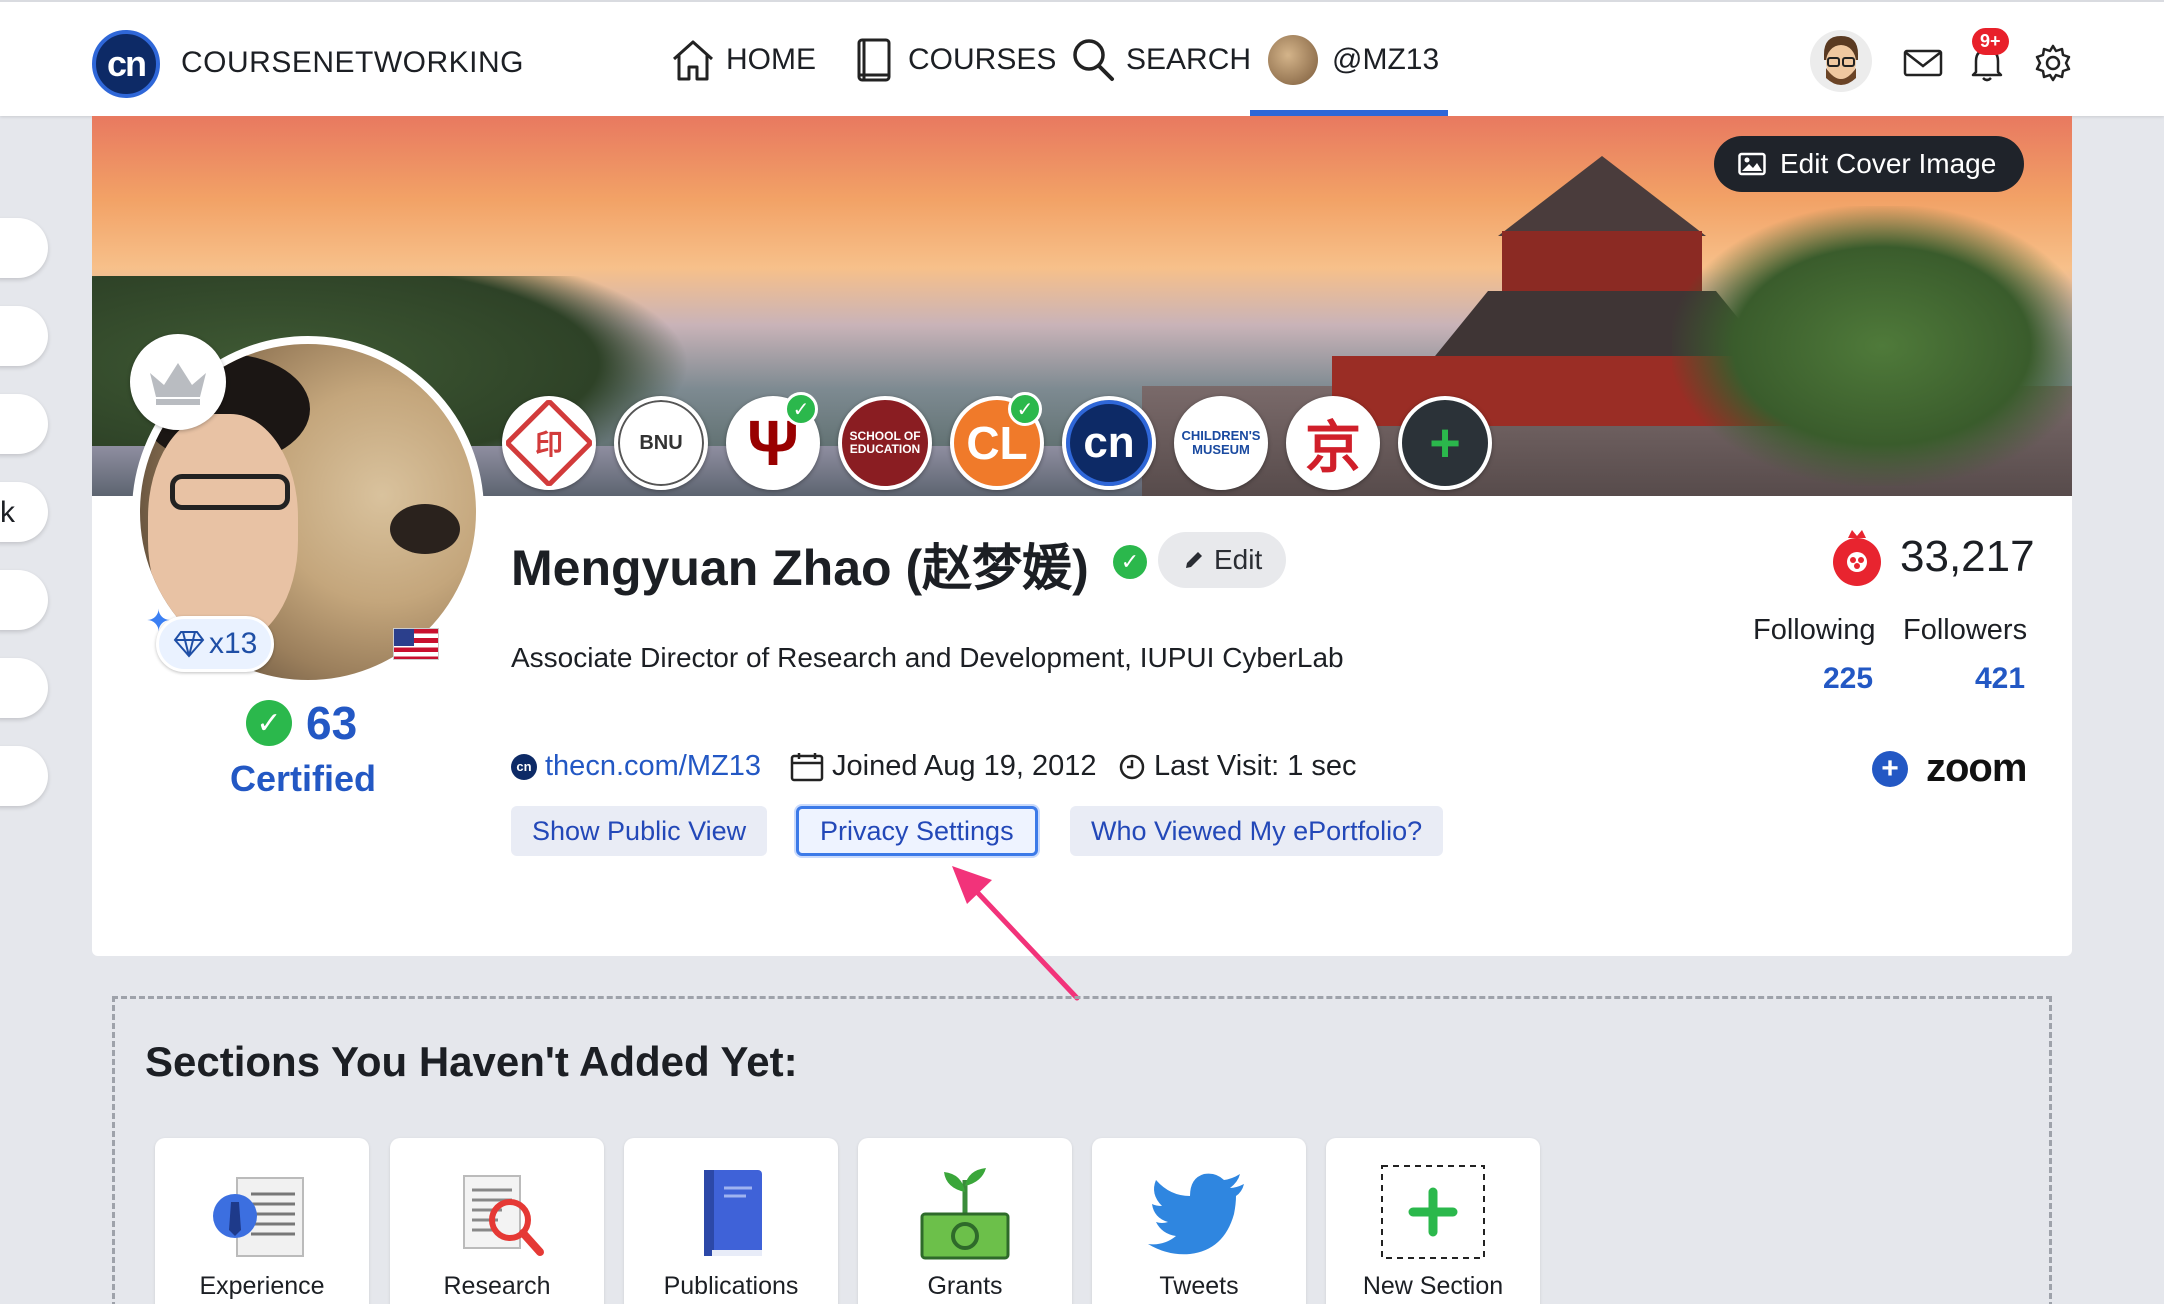 The image size is (2164, 1304). I want to click on education-badge-text: SCHOOL OF EDUCATION, so click(885, 442).